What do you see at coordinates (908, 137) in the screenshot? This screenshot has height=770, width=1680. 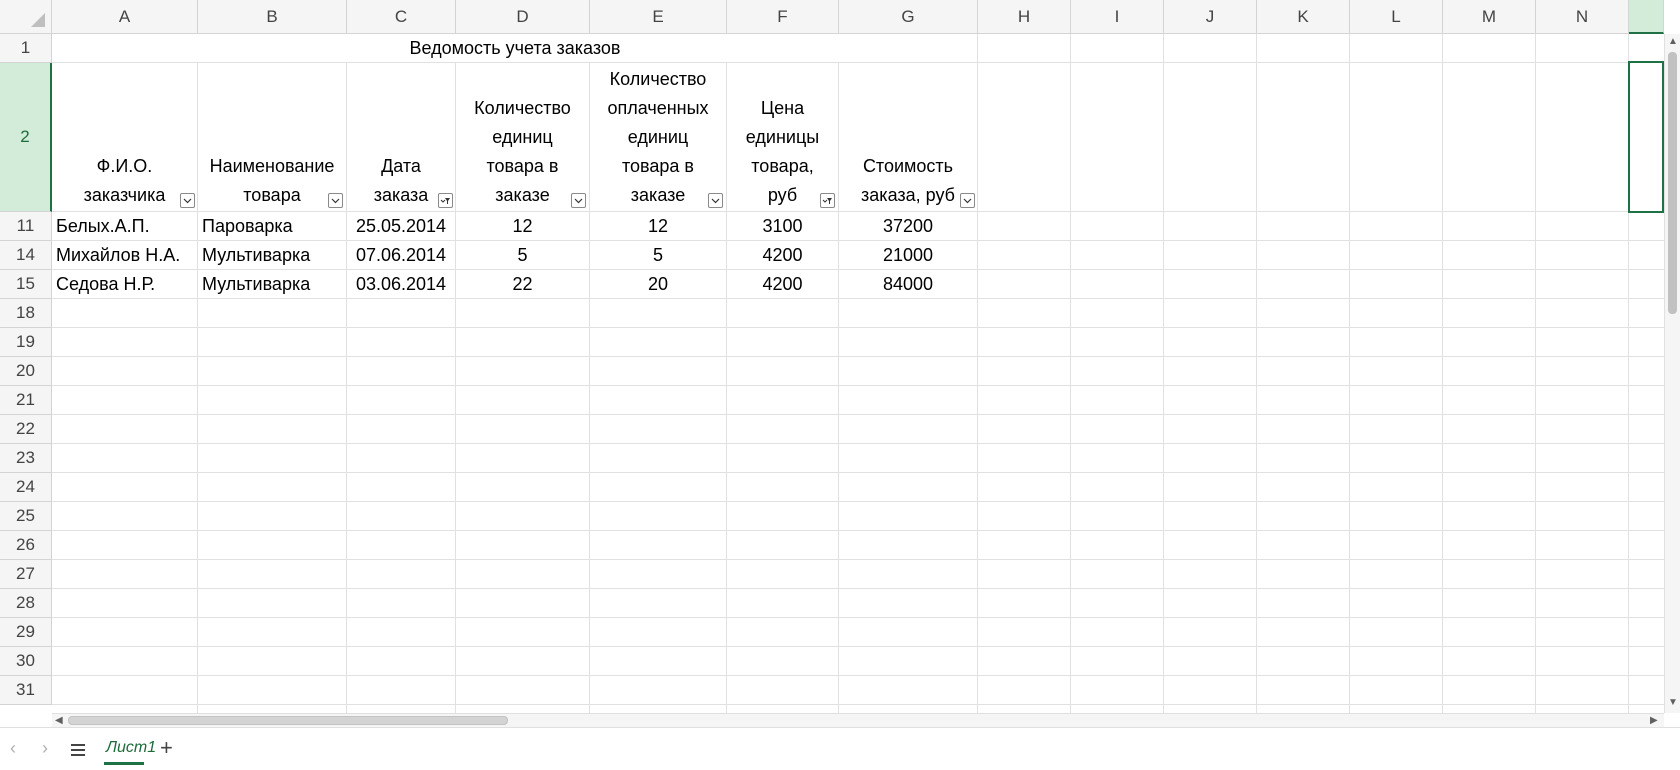 I see `header-cell-g: Стоимость заказа, руб` at bounding box center [908, 137].